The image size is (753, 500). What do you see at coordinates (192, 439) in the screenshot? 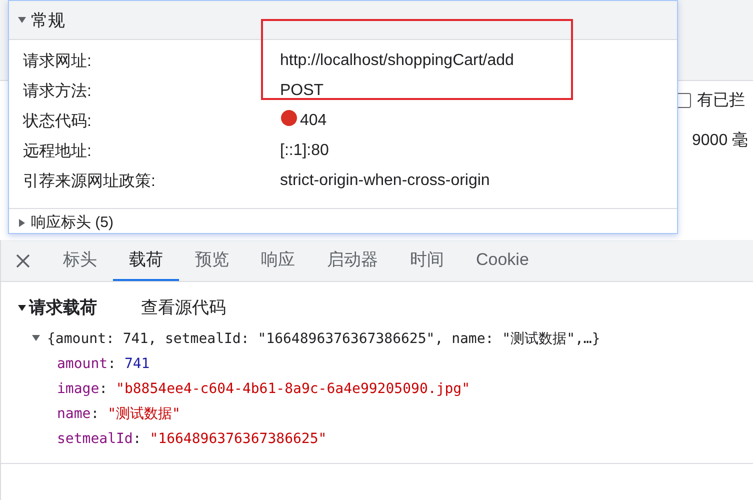
I see `property-line: setmealId: "1664896376367386625"` at bounding box center [192, 439].